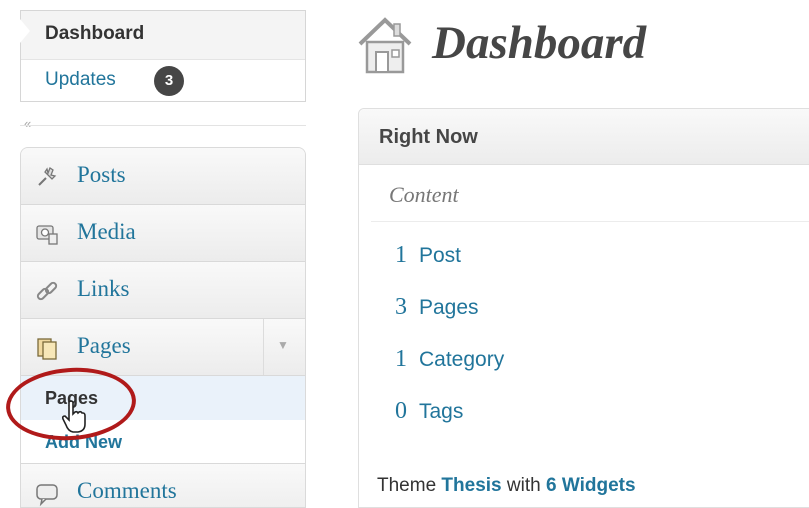 Image resolution: width=809 pixels, height=508 pixels. Describe the element at coordinates (440, 255) in the screenshot. I see `stat-label: Post` at that location.